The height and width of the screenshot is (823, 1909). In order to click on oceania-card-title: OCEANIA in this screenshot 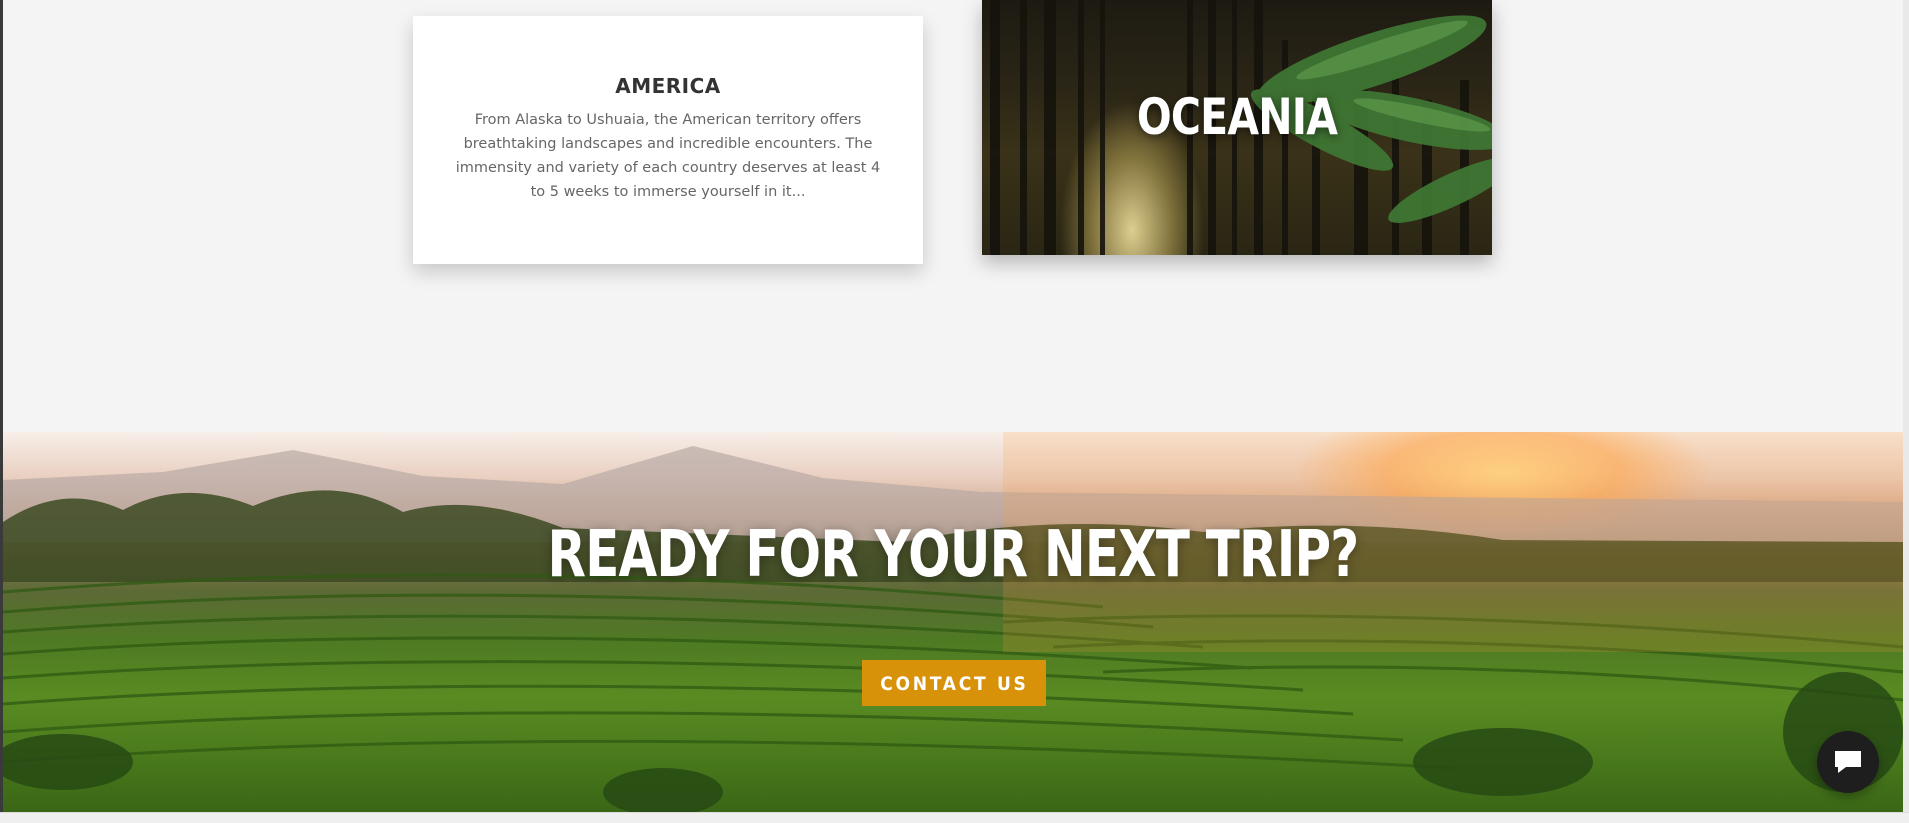, I will do `click(1237, 117)`.